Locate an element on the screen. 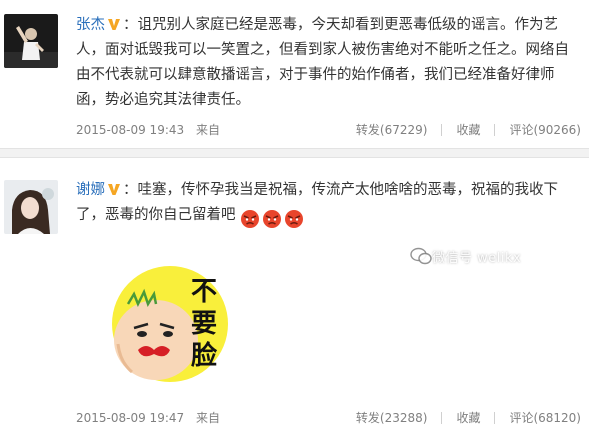 The height and width of the screenshot is (440, 589). watermark-text: 微信号 welikx is located at coordinates (477, 258).